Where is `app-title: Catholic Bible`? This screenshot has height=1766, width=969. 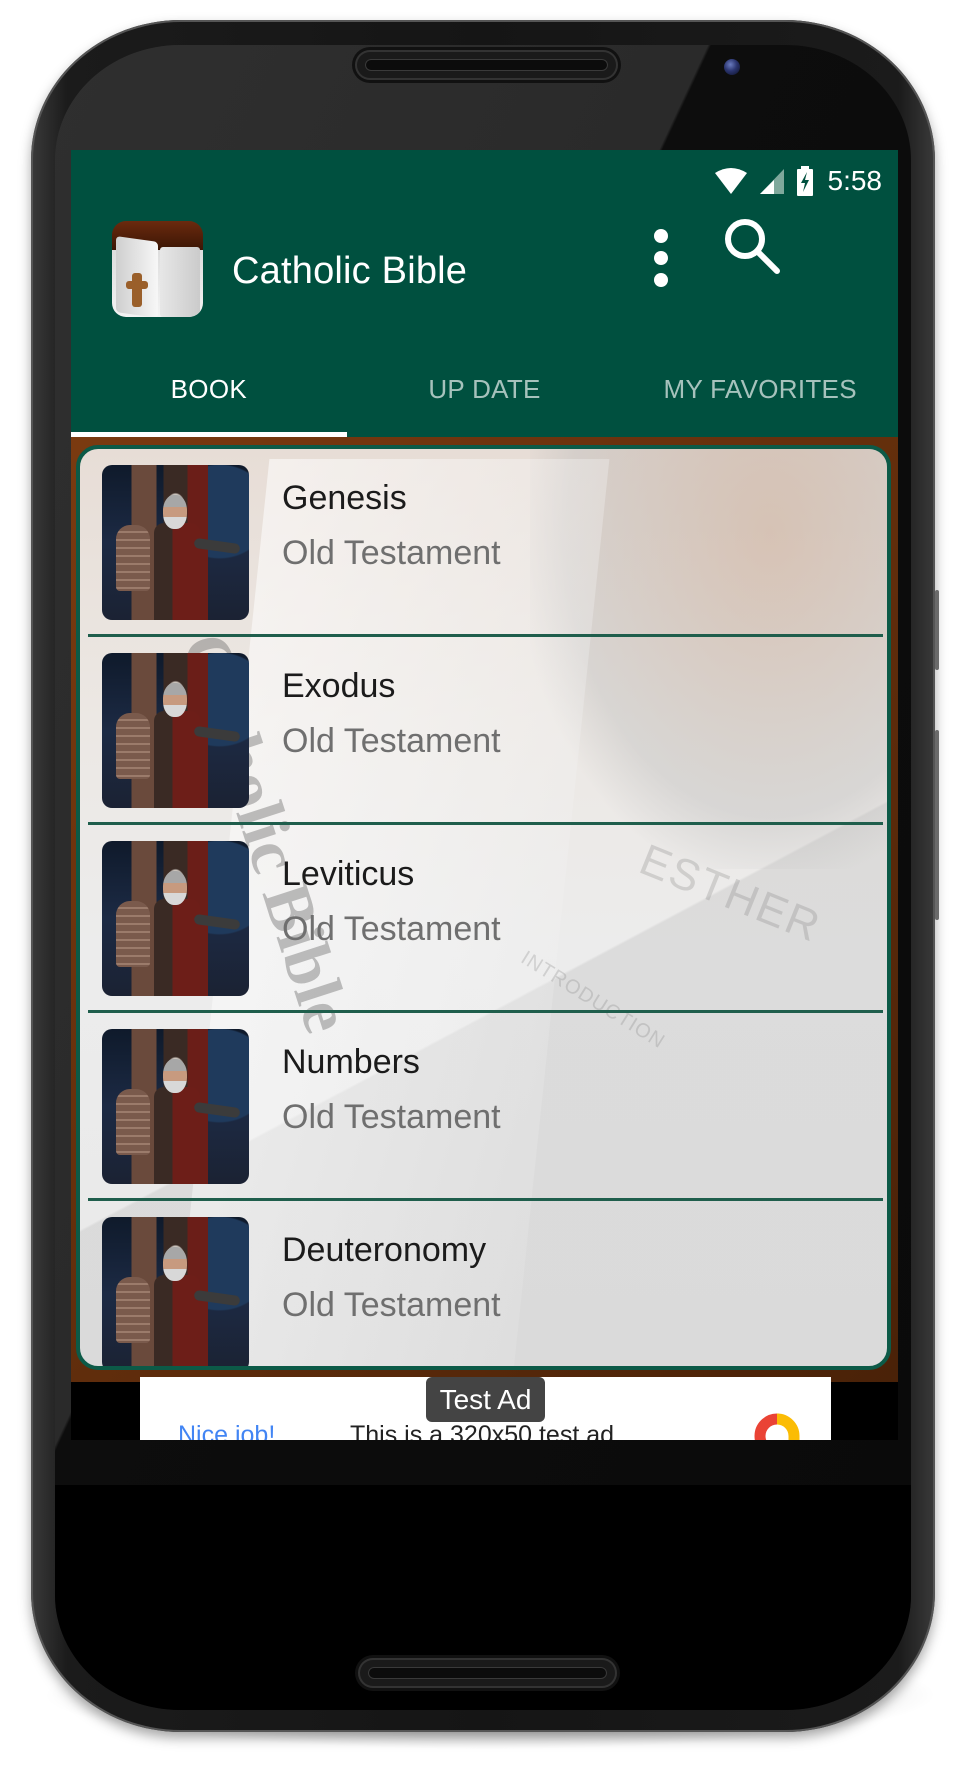
app-title: Catholic Bible is located at coordinates (350, 271).